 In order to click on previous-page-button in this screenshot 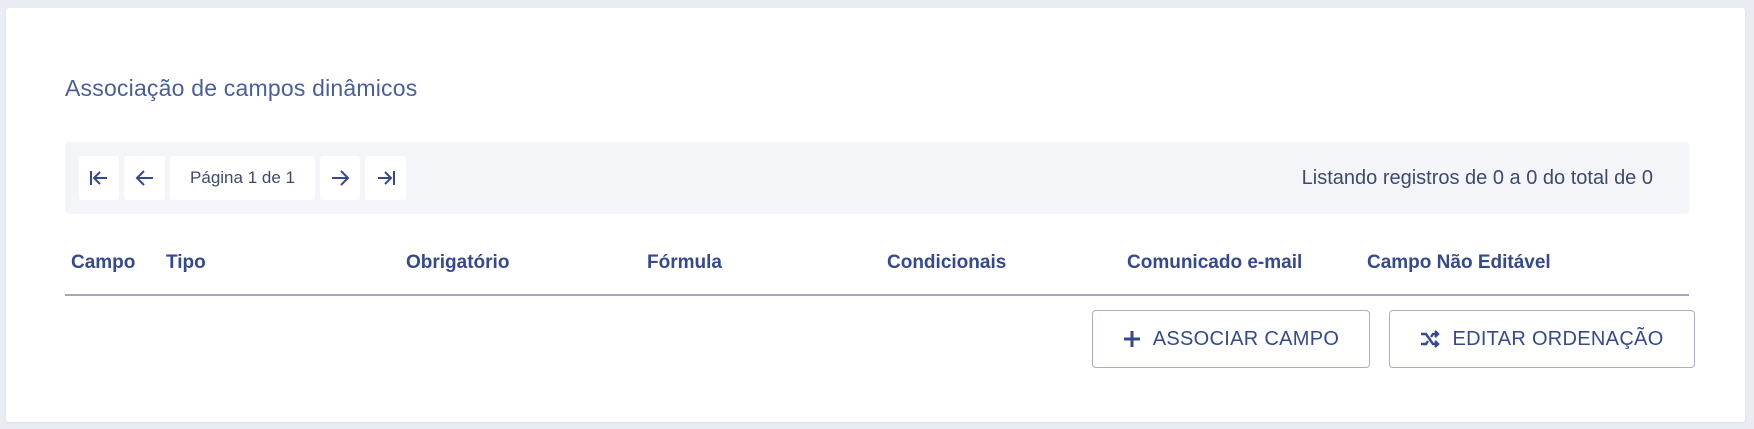, I will do `click(144, 178)`.